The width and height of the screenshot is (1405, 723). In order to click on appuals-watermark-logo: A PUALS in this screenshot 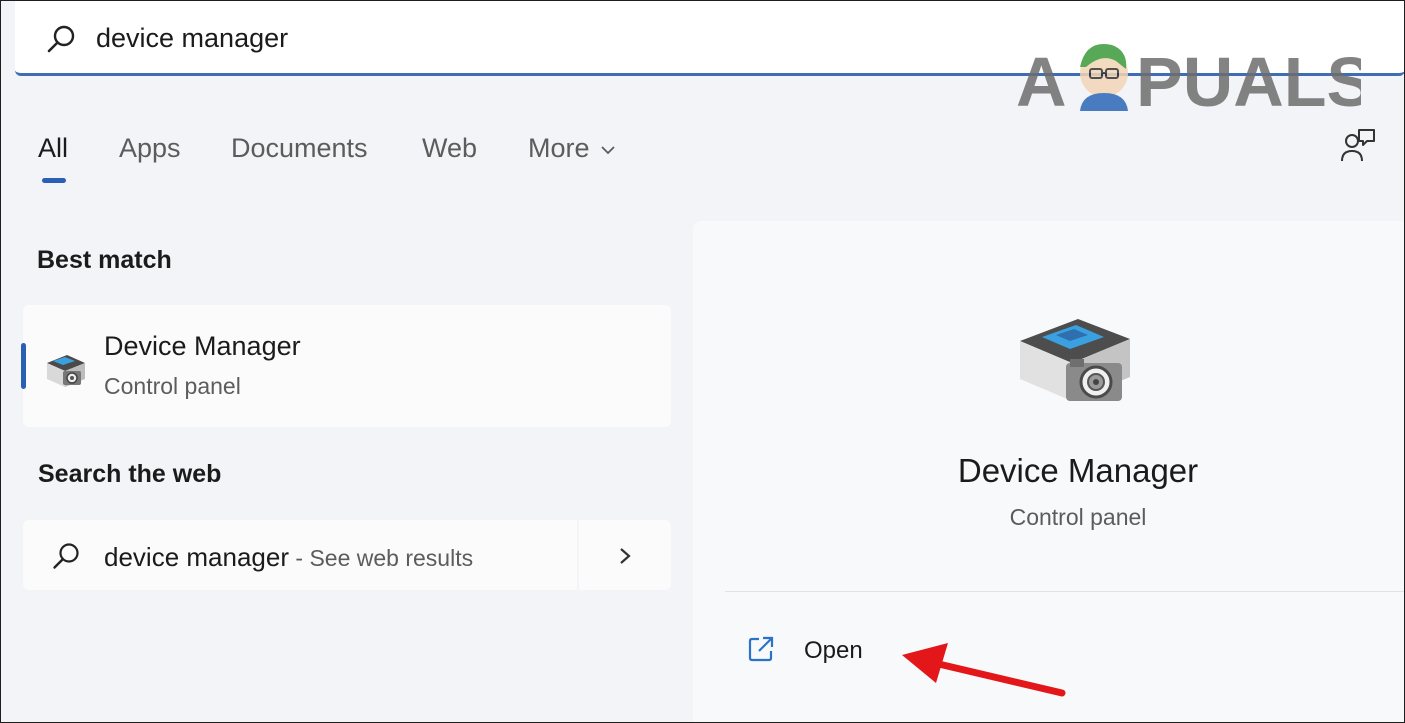, I will do `click(1194, 76)`.